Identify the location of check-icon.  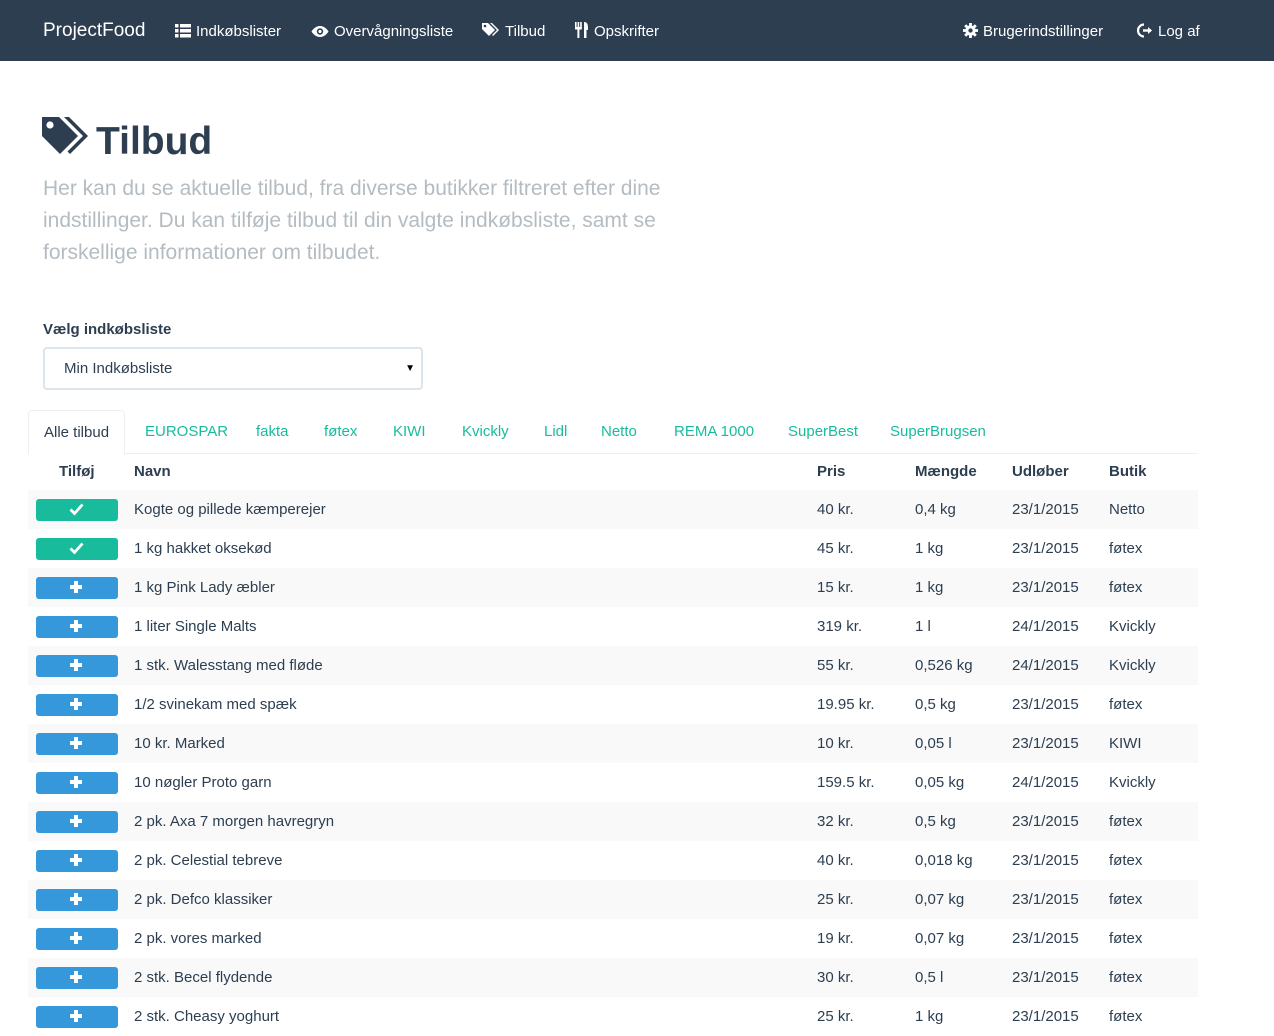
(76, 548).